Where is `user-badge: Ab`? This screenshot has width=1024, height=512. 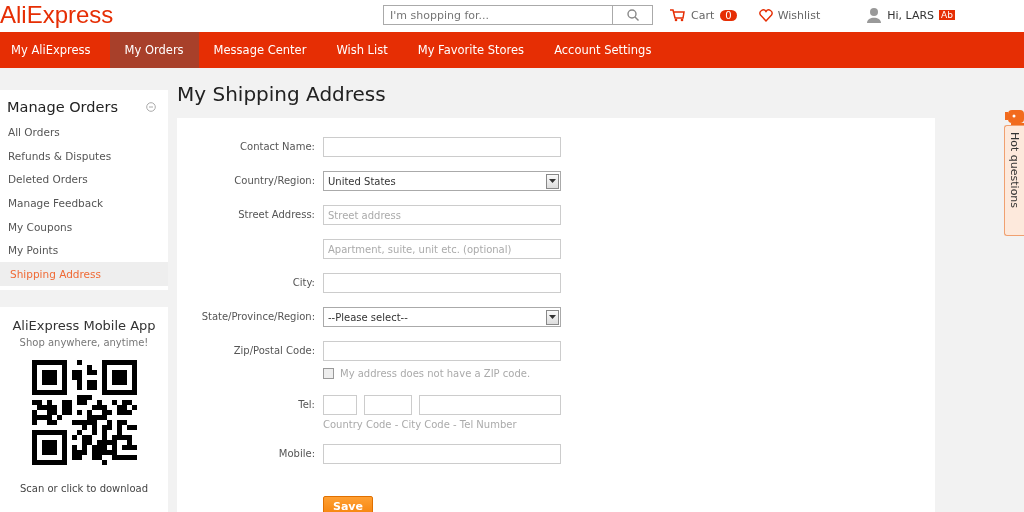
user-badge: Ab is located at coordinates (947, 15).